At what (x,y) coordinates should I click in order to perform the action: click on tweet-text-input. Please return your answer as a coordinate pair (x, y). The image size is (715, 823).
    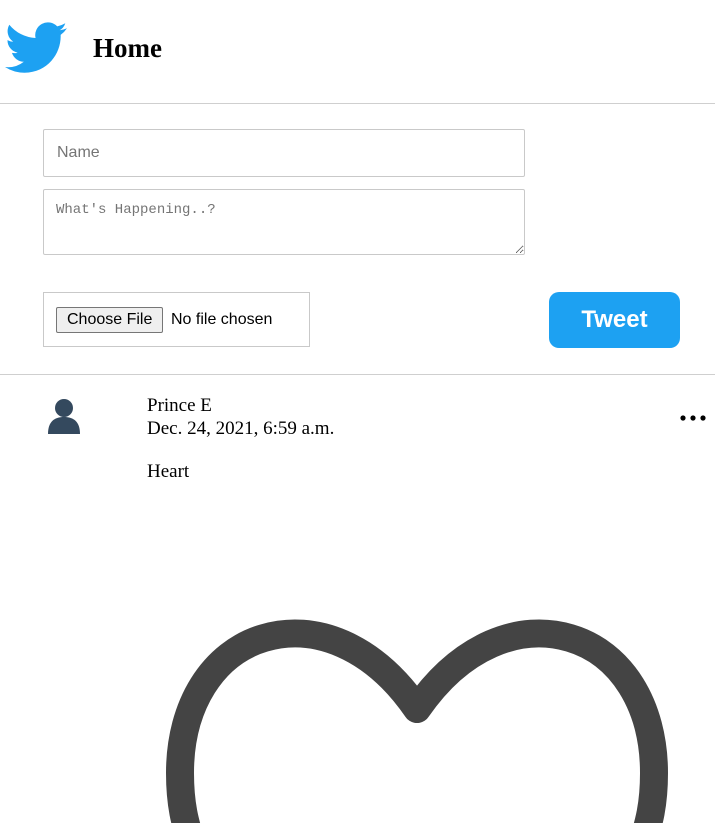
    Looking at the image, I should click on (284, 222).